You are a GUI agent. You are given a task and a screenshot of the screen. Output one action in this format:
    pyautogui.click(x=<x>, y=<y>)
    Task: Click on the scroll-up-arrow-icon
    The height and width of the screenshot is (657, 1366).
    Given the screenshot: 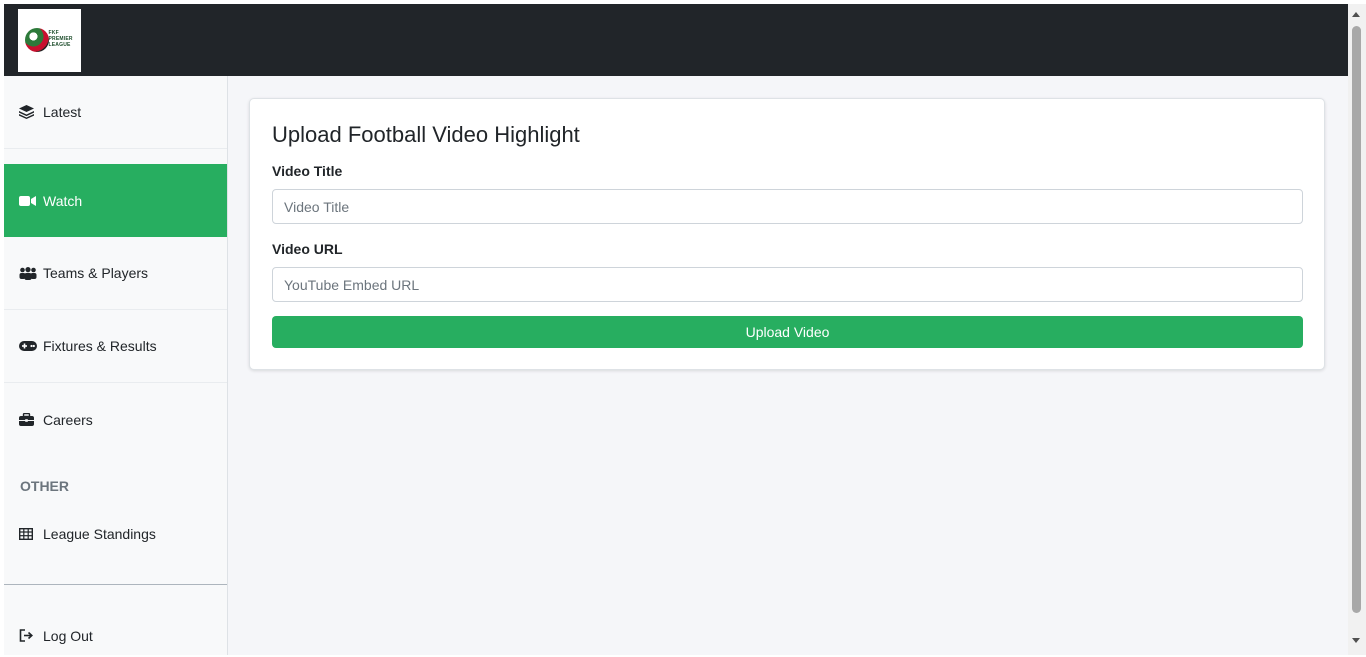 What is the action you would take?
    pyautogui.click(x=1356, y=14)
    